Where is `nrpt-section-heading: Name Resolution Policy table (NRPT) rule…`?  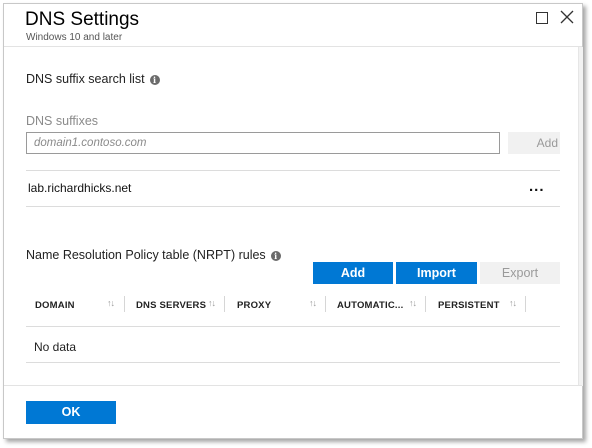
nrpt-section-heading: Name Resolution Policy table (NRPT) rule… is located at coordinates (153, 255).